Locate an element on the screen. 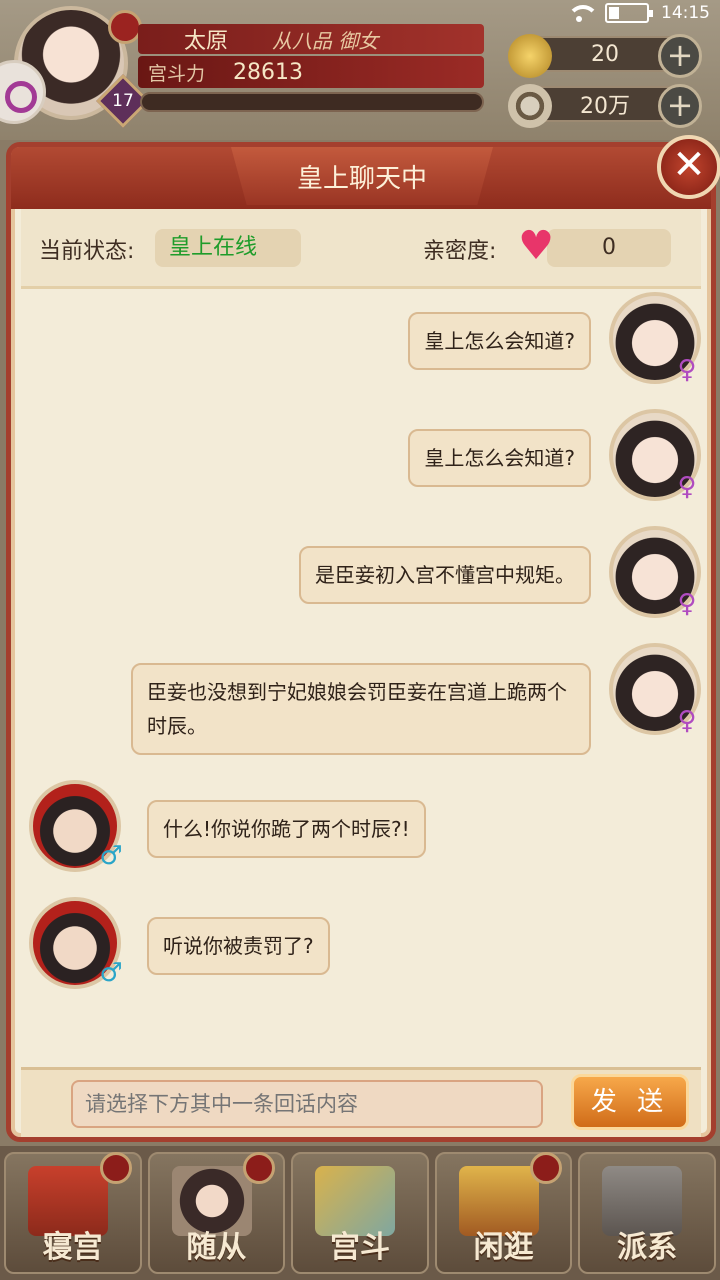 Image resolution: width=720 pixels, height=1280 pixels. nav-label: 随从 is located at coordinates (216, 1247).